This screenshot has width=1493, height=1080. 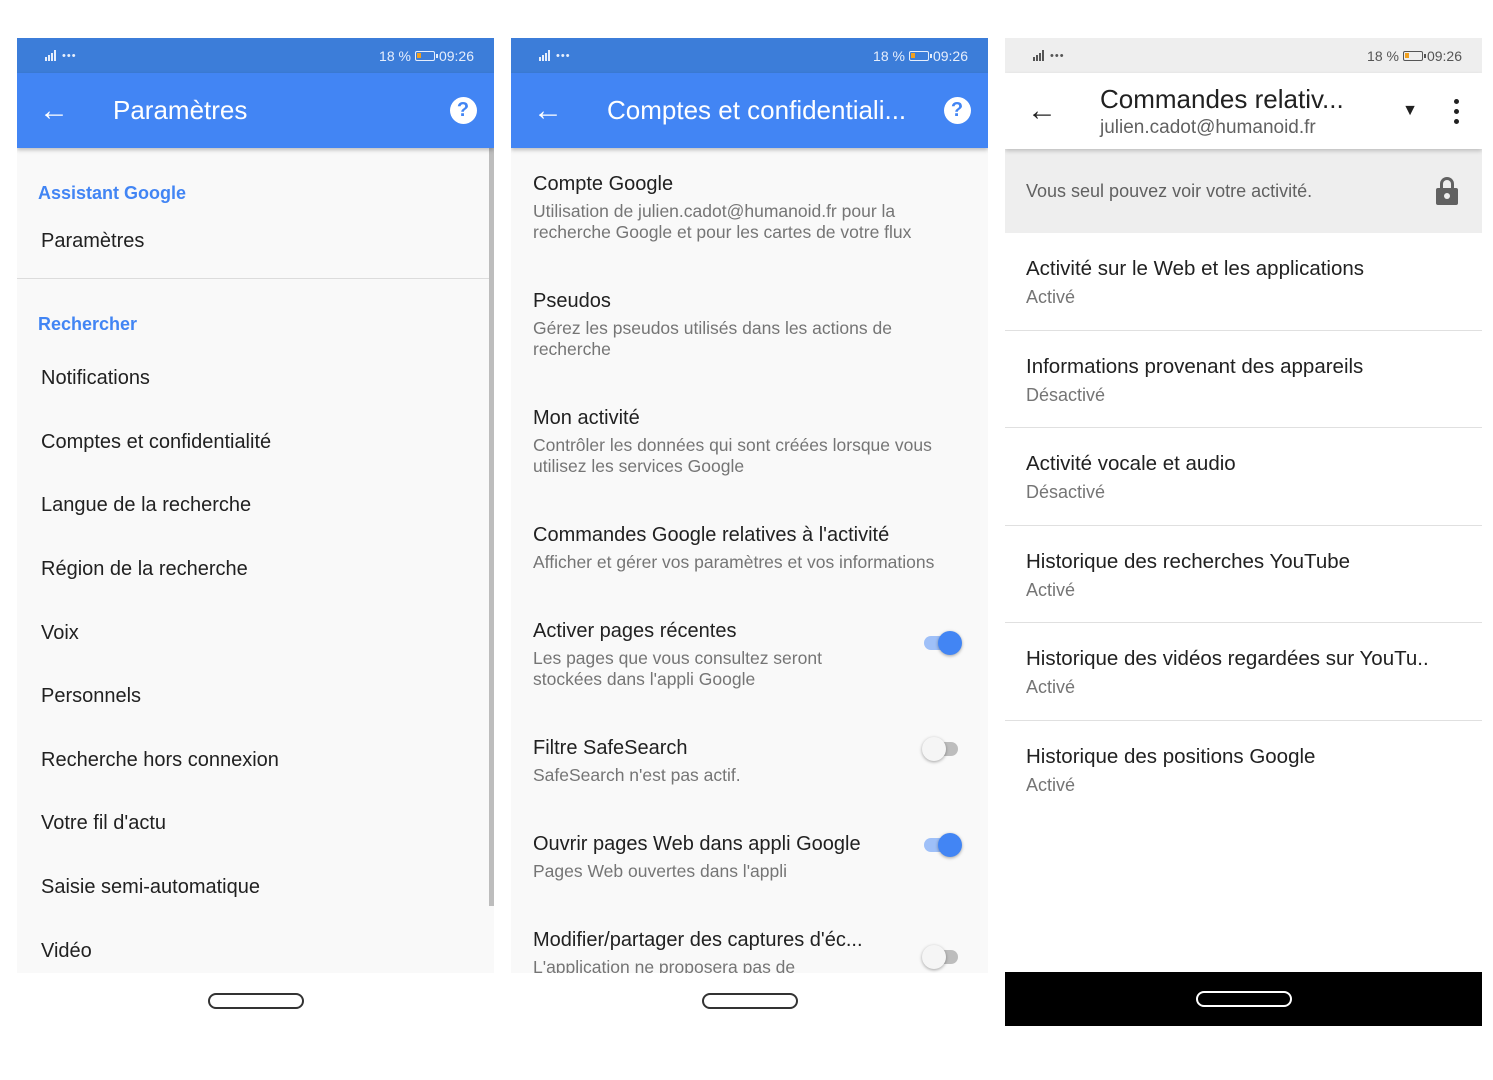 I want to click on privacy-banner: Vous seul pouvez voir votre activité., so click(x=1243, y=191).